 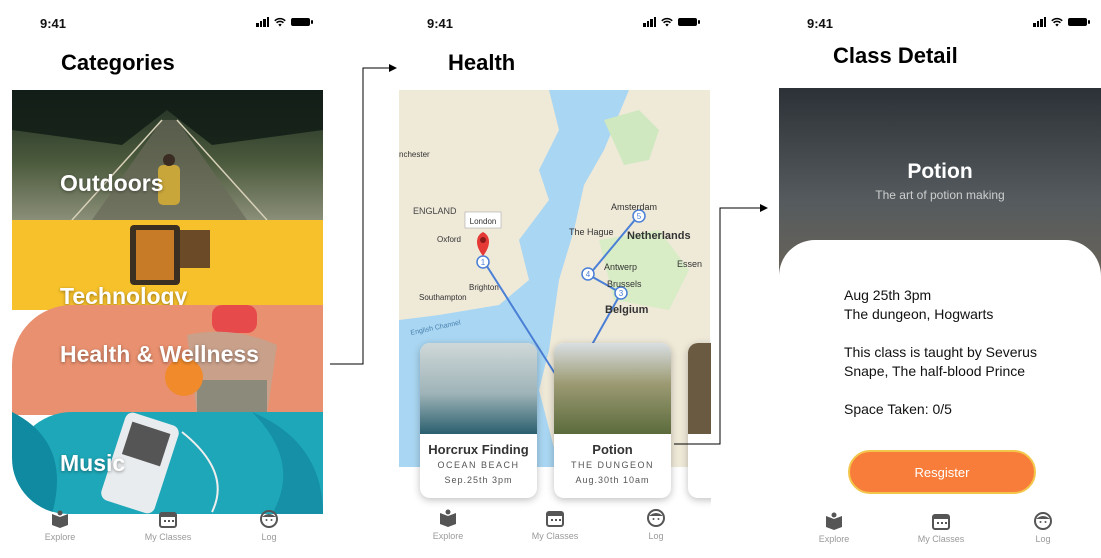 What do you see at coordinates (624, 284) in the screenshot?
I see `map-place: Brussels` at bounding box center [624, 284].